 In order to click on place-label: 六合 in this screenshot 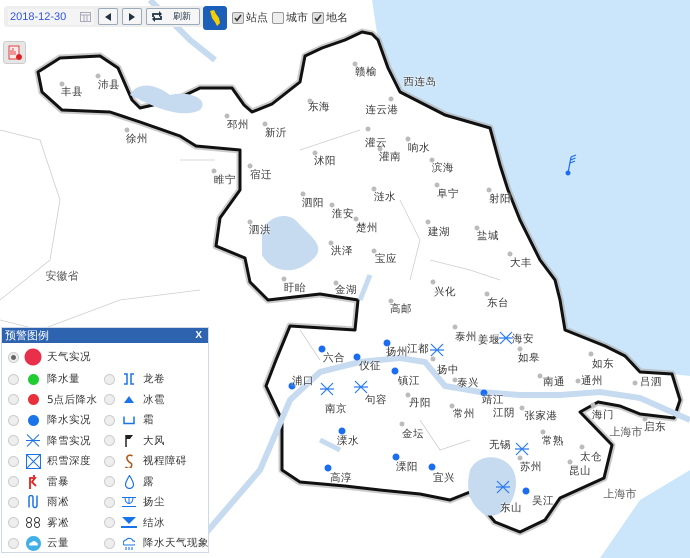, I will do `click(334, 358)`.